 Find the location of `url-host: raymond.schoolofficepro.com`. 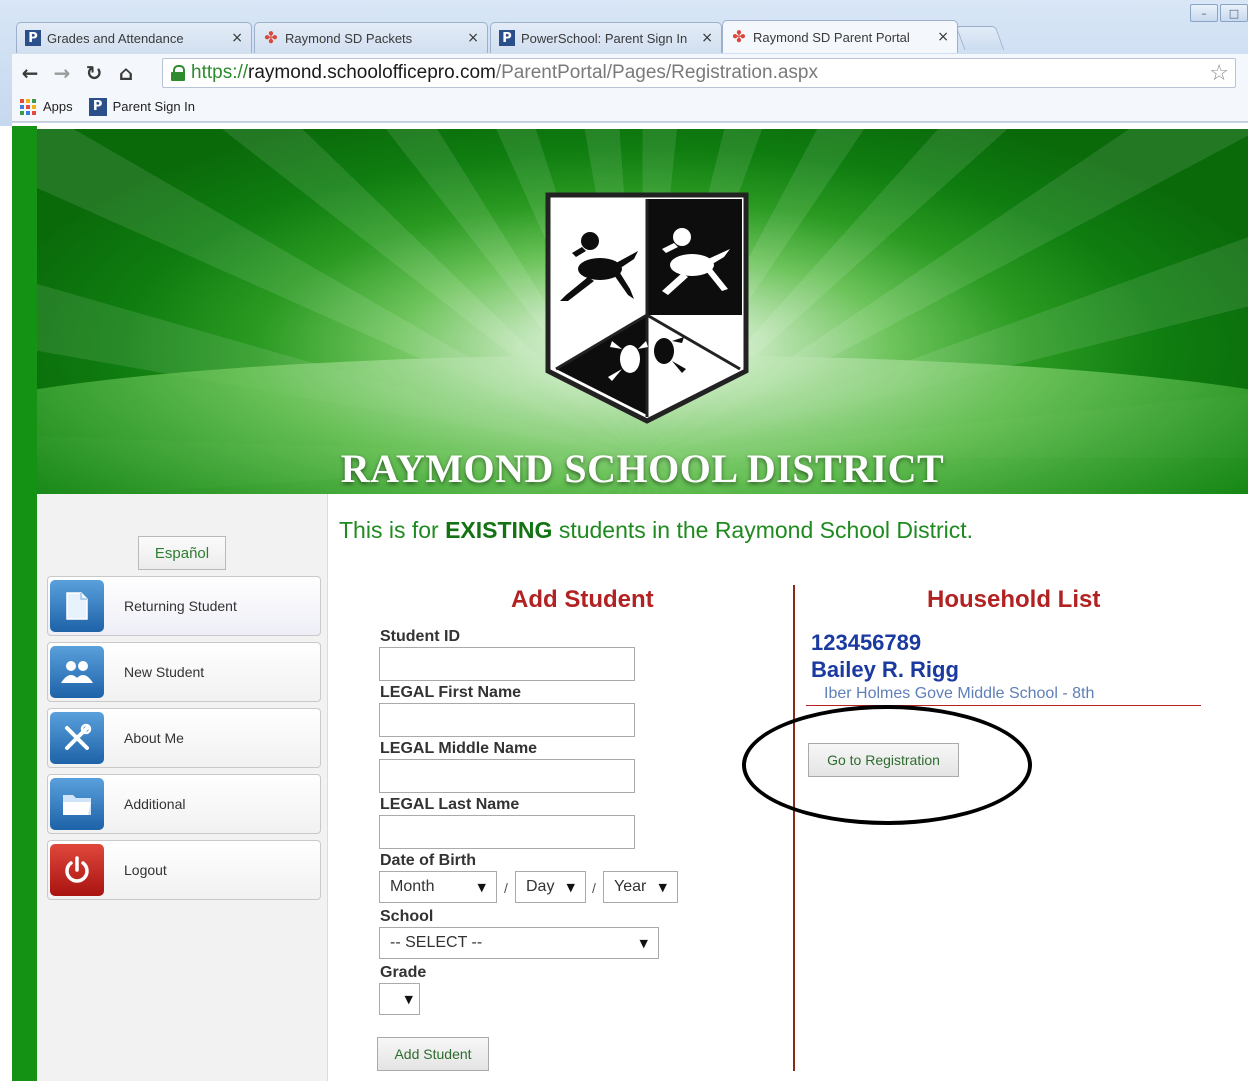

url-host: raymond.schoolofficepro.com is located at coordinates (372, 72).